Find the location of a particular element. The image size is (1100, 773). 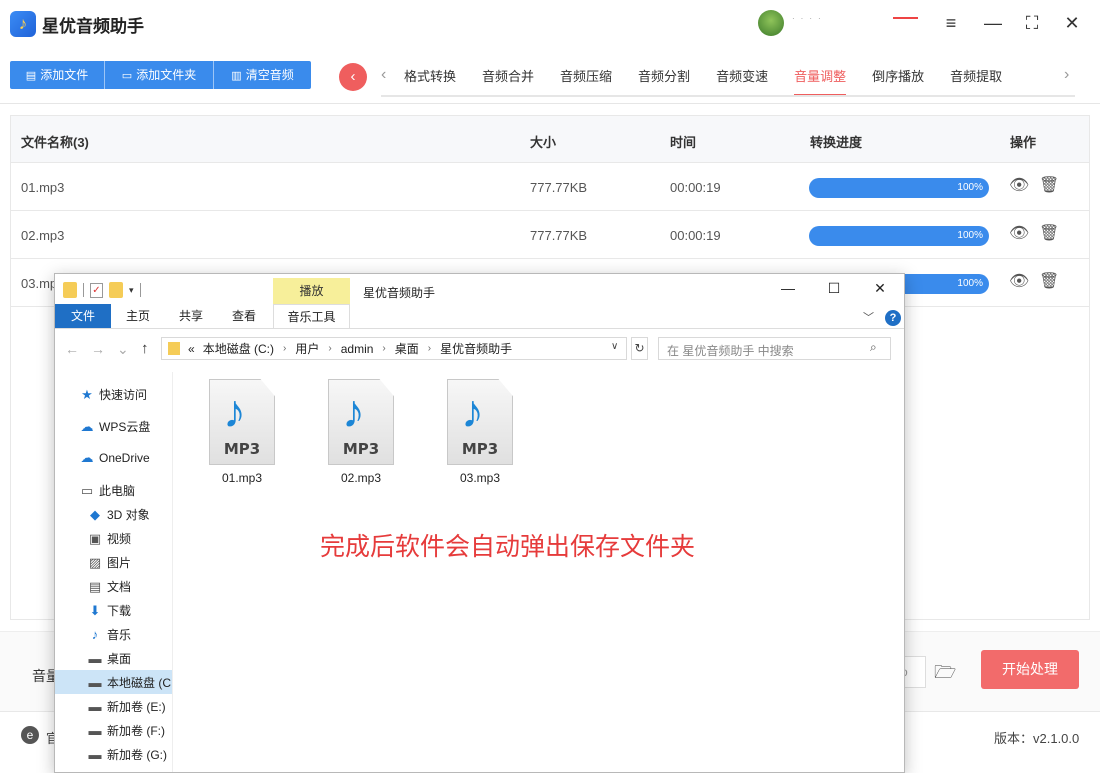

avatar is located at coordinates (771, 23).